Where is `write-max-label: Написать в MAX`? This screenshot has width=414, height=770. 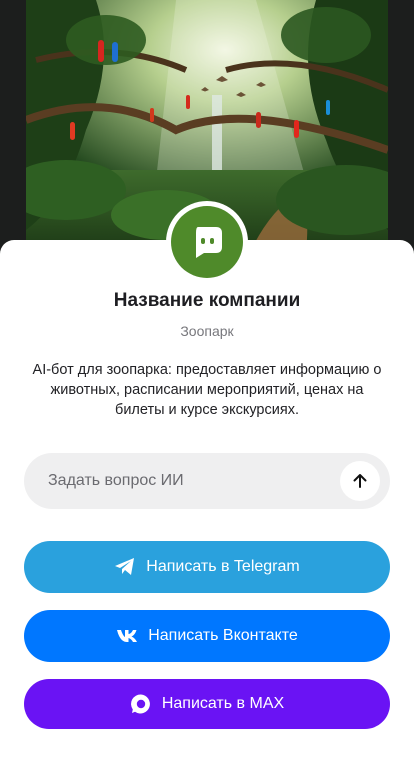 write-max-label: Написать в MAX is located at coordinates (223, 703).